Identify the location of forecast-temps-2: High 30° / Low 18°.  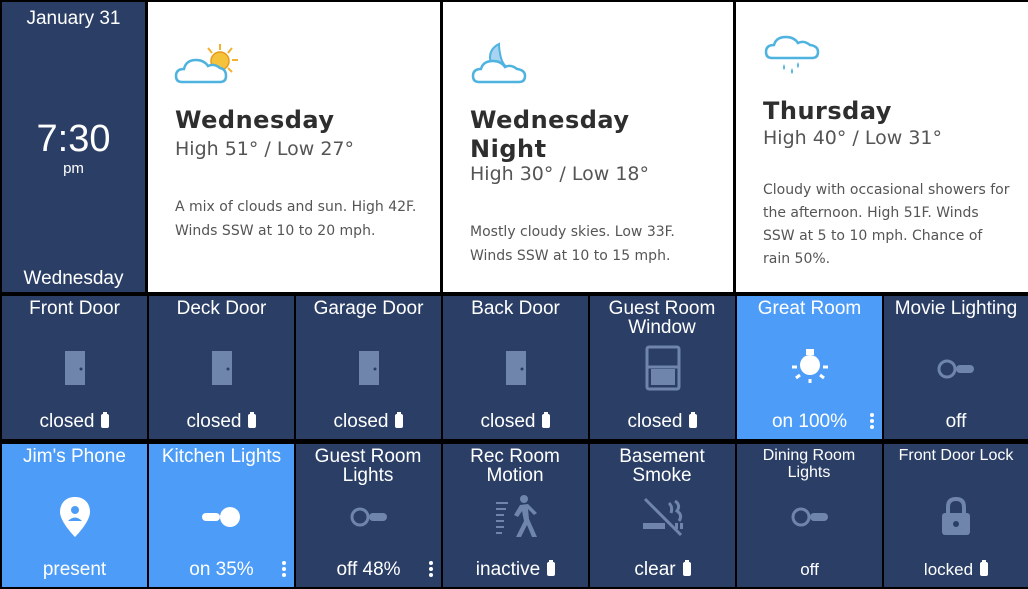
(559, 174).